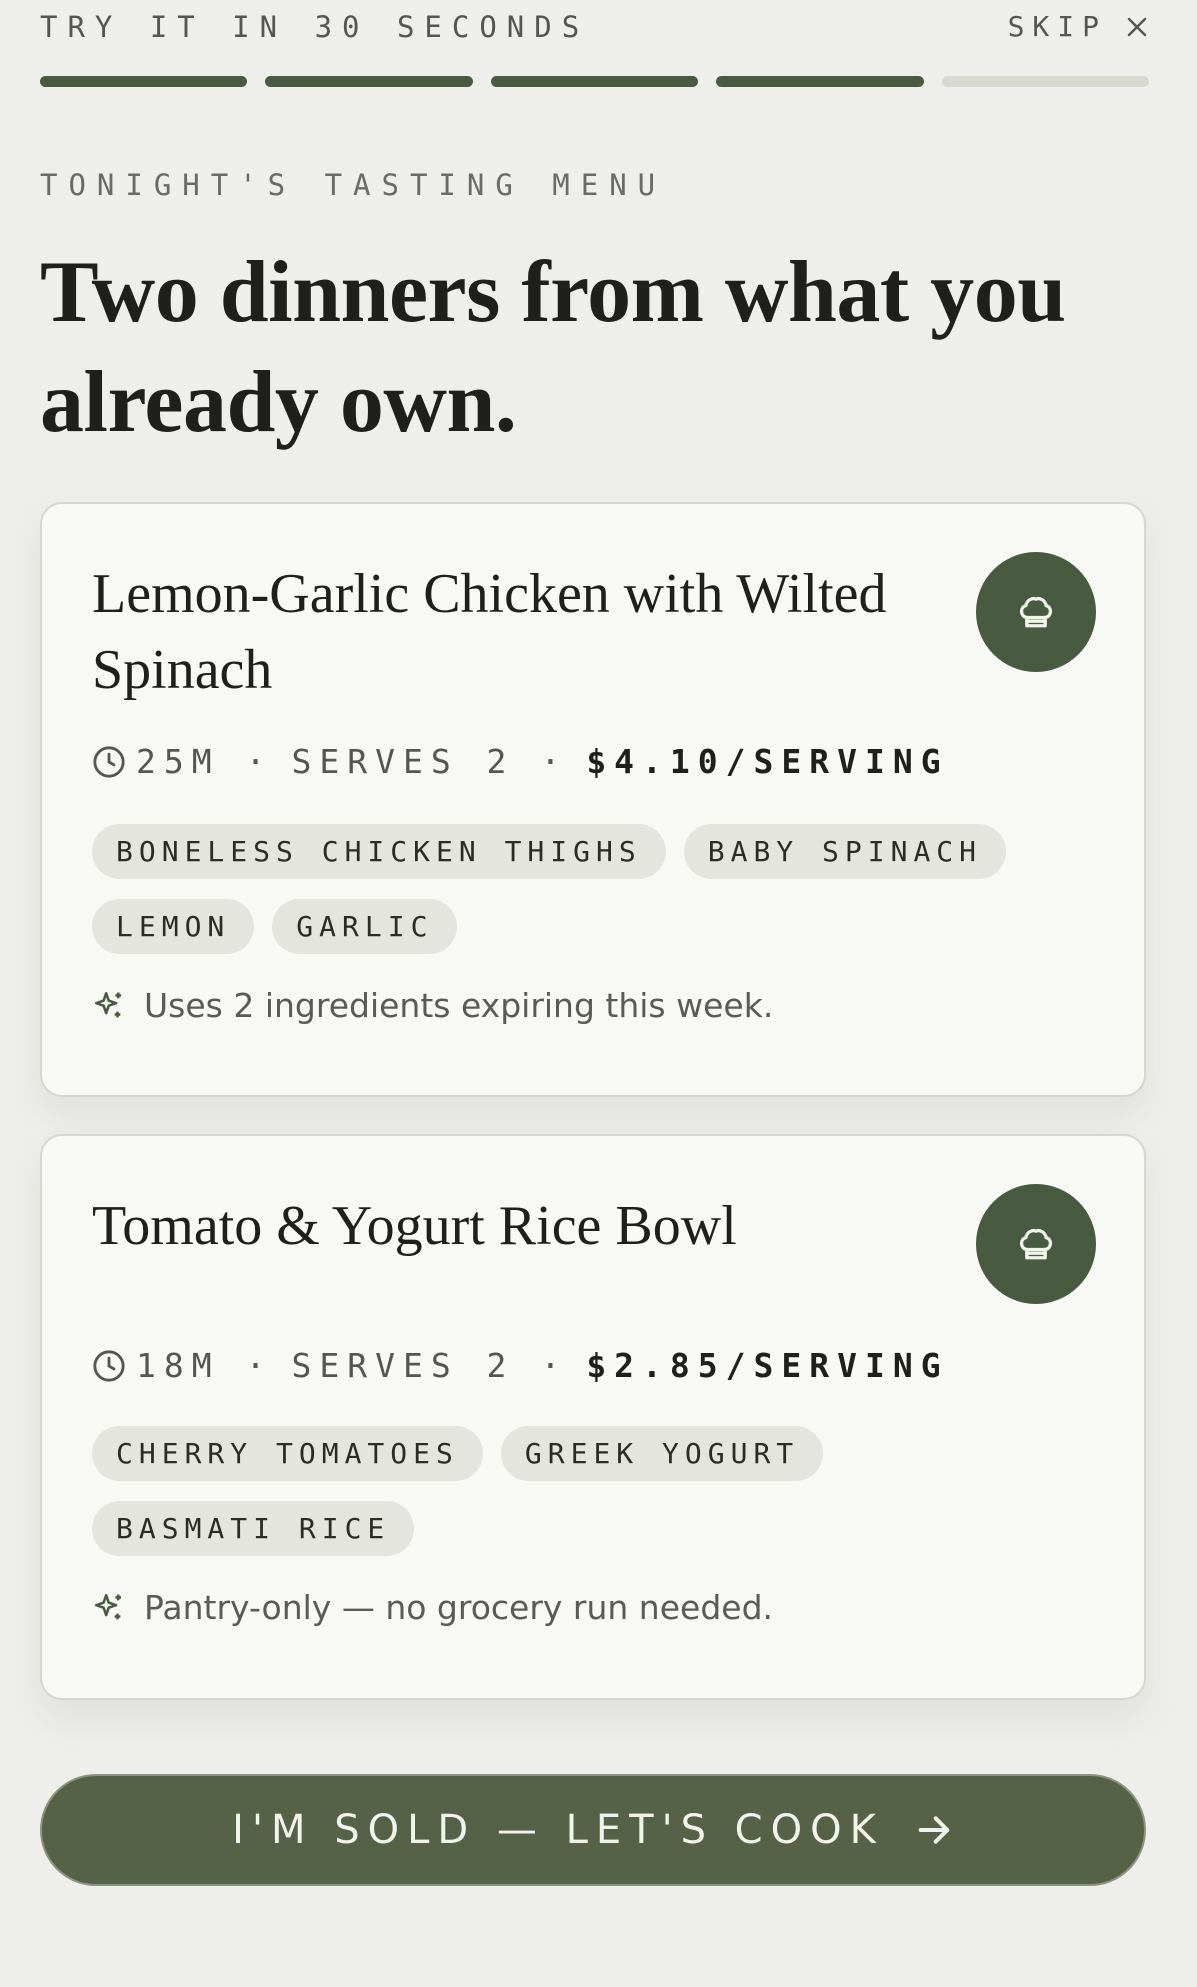  Describe the element at coordinates (1137, 26) in the screenshot. I see `close-icon` at that location.